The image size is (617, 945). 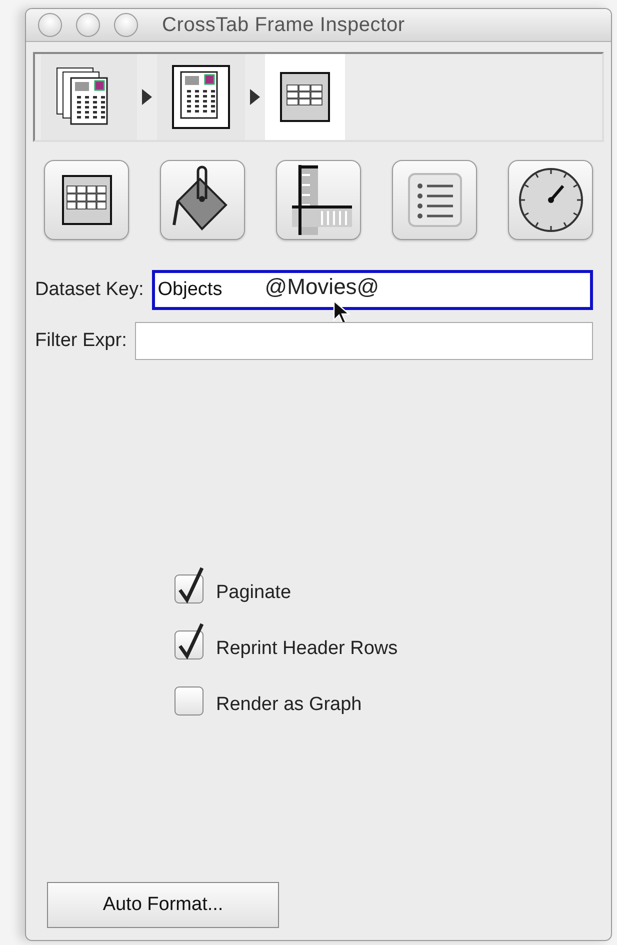 I want to click on list-icon, so click(x=434, y=200).